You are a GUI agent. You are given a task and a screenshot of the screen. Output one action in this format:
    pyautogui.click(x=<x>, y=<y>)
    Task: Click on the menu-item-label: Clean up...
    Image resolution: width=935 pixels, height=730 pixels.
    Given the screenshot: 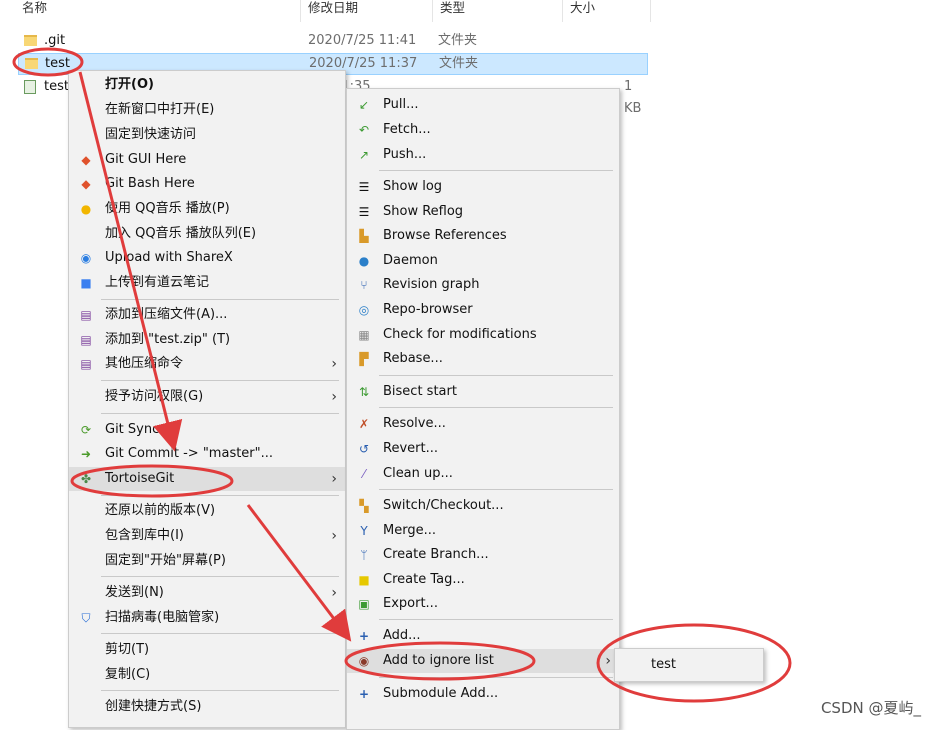 What is the action you would take?
    pyautogui.click(x=418, y=473)
    